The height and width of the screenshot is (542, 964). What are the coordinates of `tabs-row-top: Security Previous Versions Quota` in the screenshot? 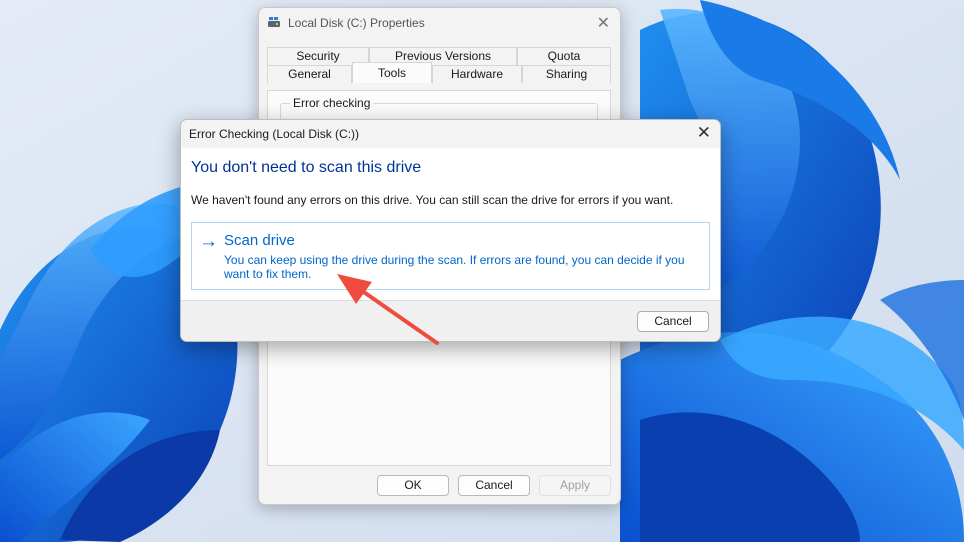 It's located at (439, 56).